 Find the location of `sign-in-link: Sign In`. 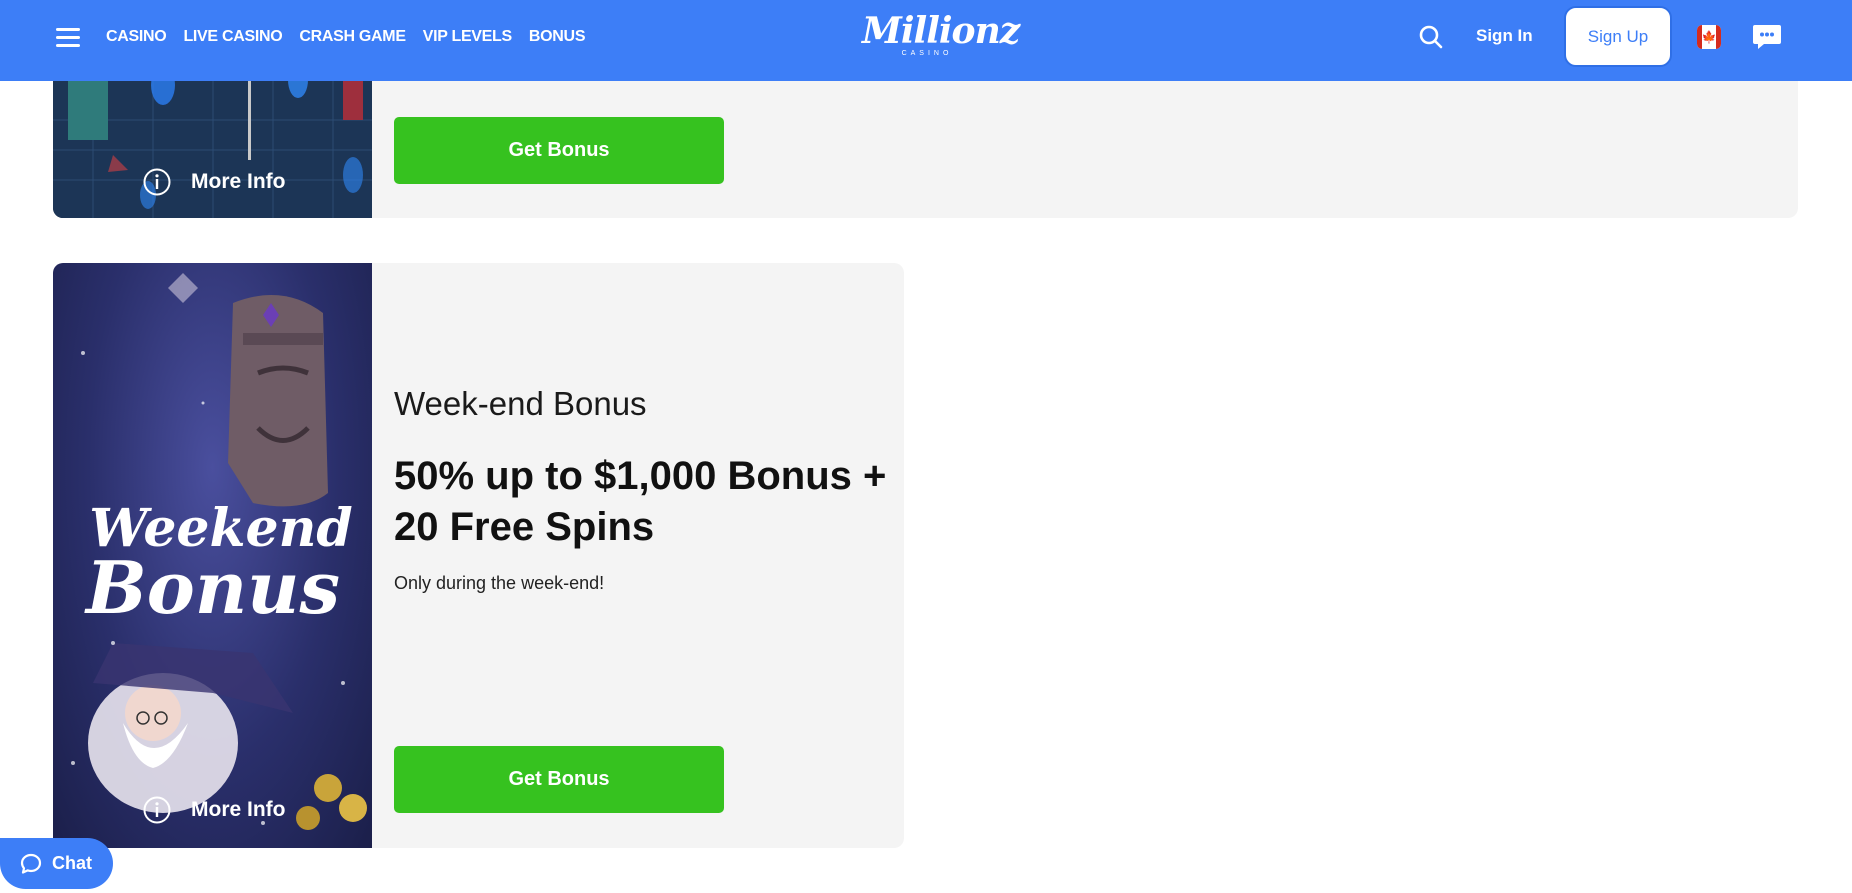

sign-in-link: Sign In is located at coordinates (1504, 36).